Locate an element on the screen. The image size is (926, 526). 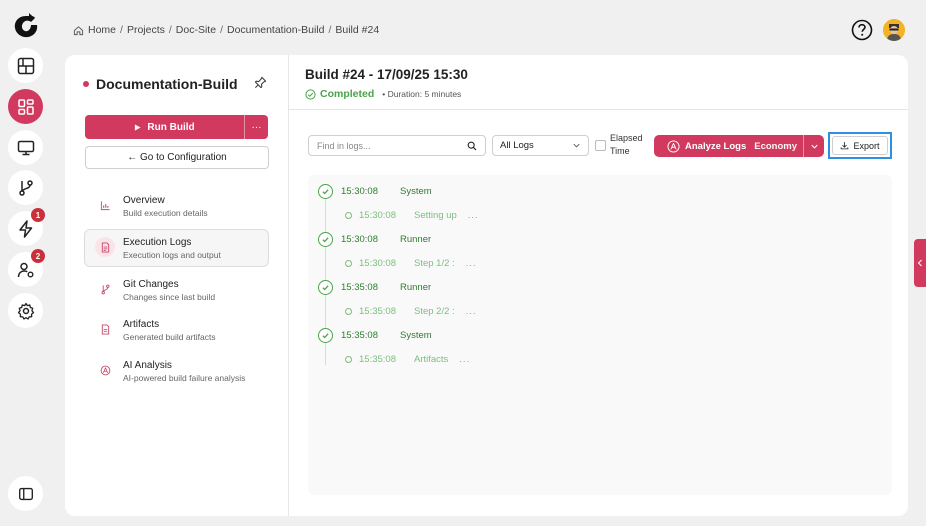
home-icon is located at coordinates (78, 30).